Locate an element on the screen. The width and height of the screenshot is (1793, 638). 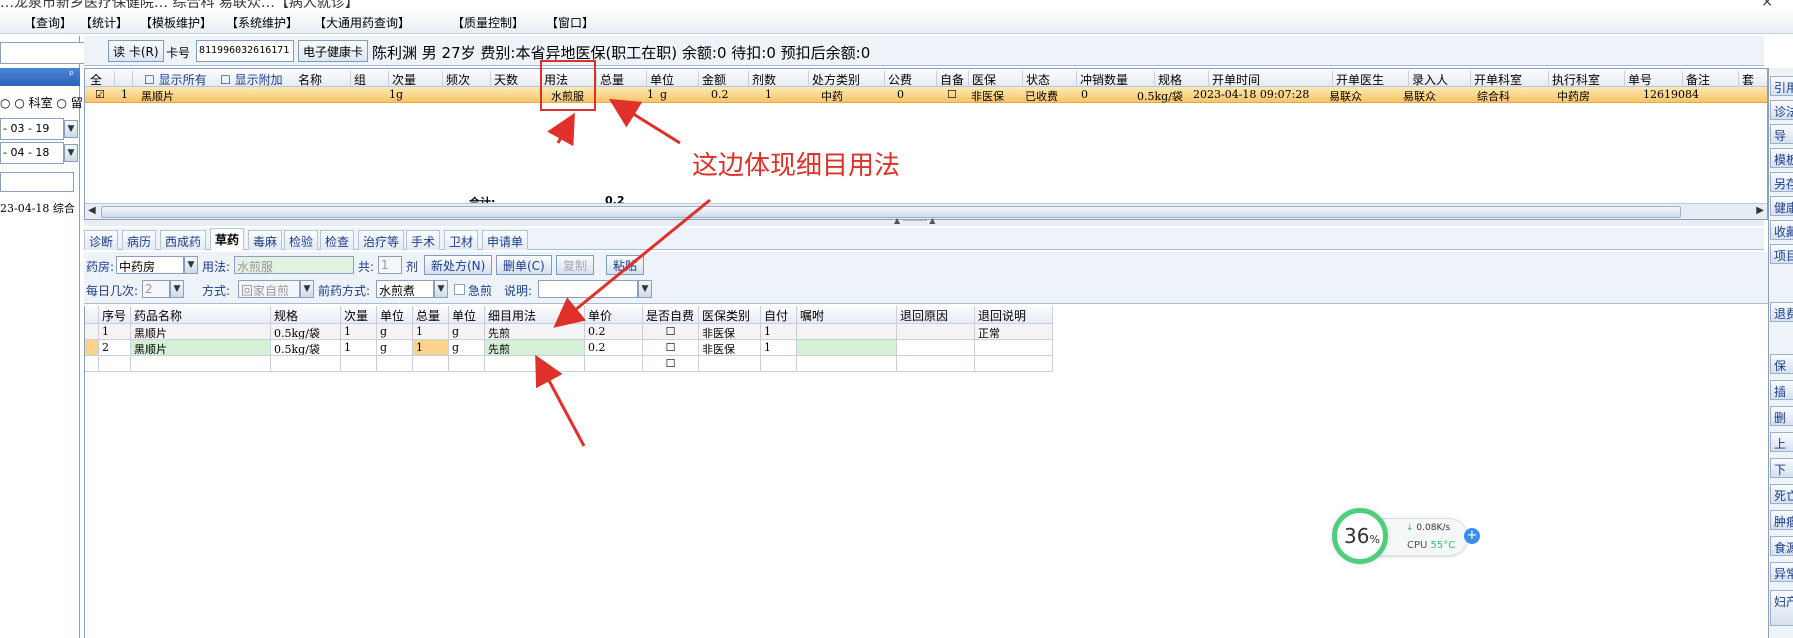
col-freq: 频次 is located at coordinates (467, 79).